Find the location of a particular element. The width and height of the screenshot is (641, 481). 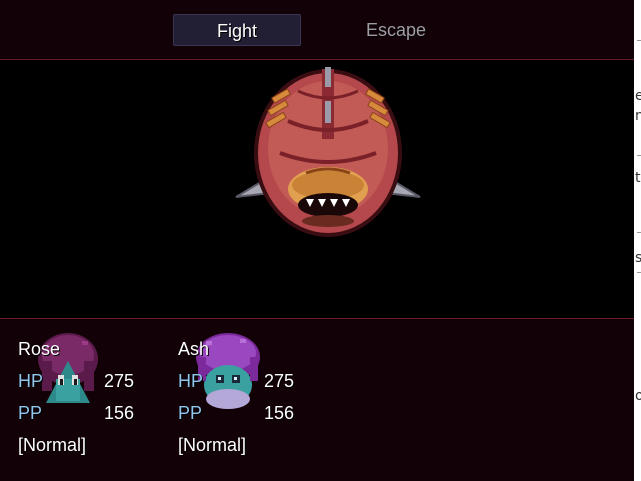

party-member-ash: Ash HP 275 PP 156 [Normal] is located at coordinates (235, 399).